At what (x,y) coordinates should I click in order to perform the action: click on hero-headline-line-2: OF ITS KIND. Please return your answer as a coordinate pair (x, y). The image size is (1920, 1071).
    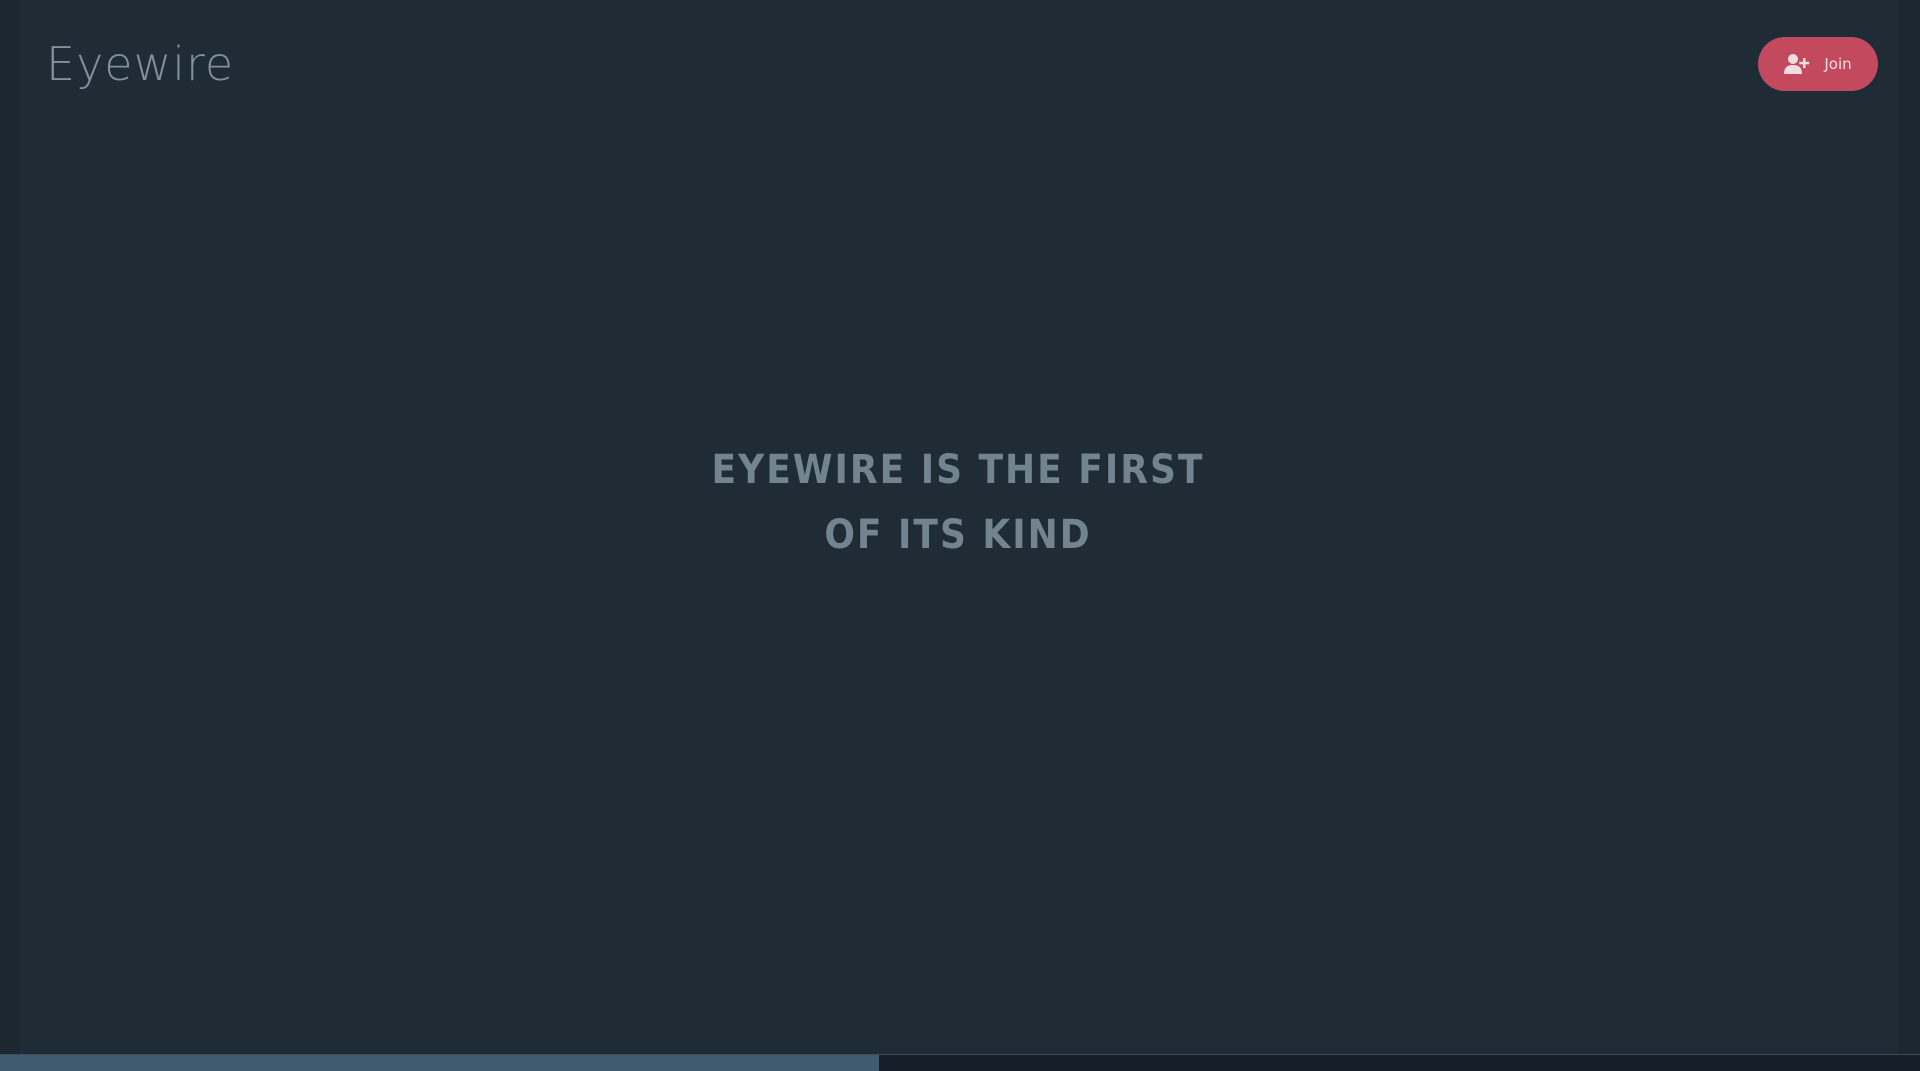
    Looking at the image, I should click on (958, 535).